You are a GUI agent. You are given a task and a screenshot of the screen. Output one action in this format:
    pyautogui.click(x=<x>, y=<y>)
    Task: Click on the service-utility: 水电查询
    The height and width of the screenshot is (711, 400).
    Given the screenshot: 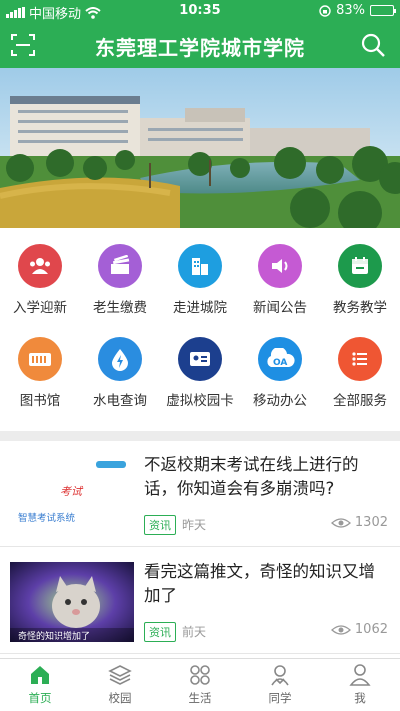 What is the action you would take?
    pyautogui.click(x=120, y=373)
    